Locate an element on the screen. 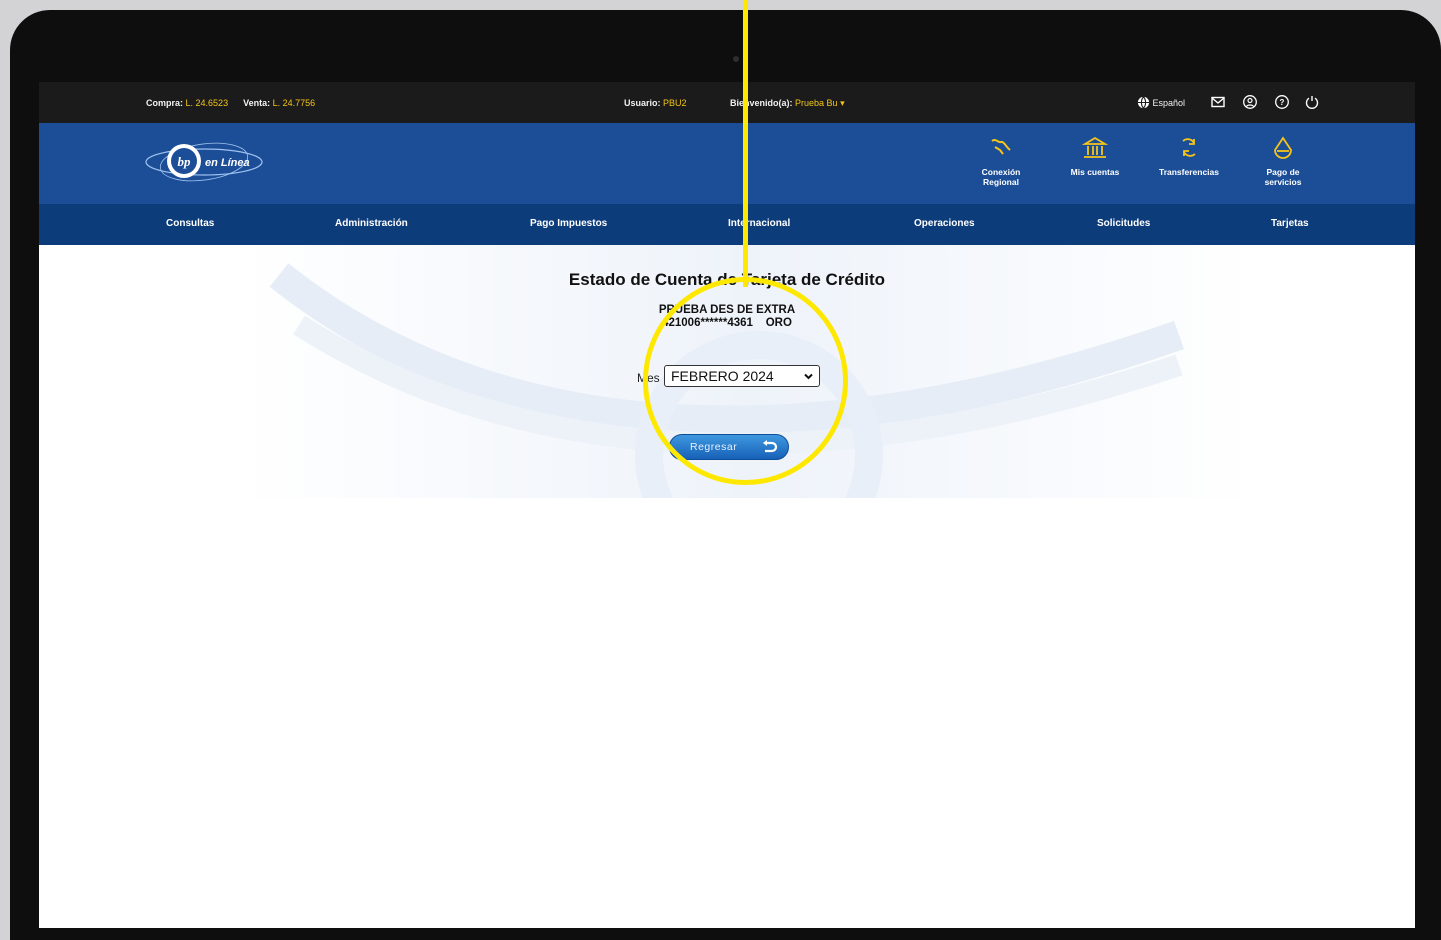 Image resolution: width=1441 pixels, height=940 pixels. quick-link-pago-servicios: Pago de servicios is located at coordinates (1283, 161).